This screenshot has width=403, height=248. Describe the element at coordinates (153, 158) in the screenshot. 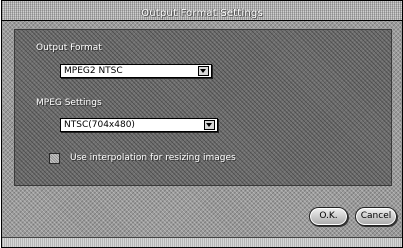

I see `interpolation-label: Use interpolation for resizing images` at that location.